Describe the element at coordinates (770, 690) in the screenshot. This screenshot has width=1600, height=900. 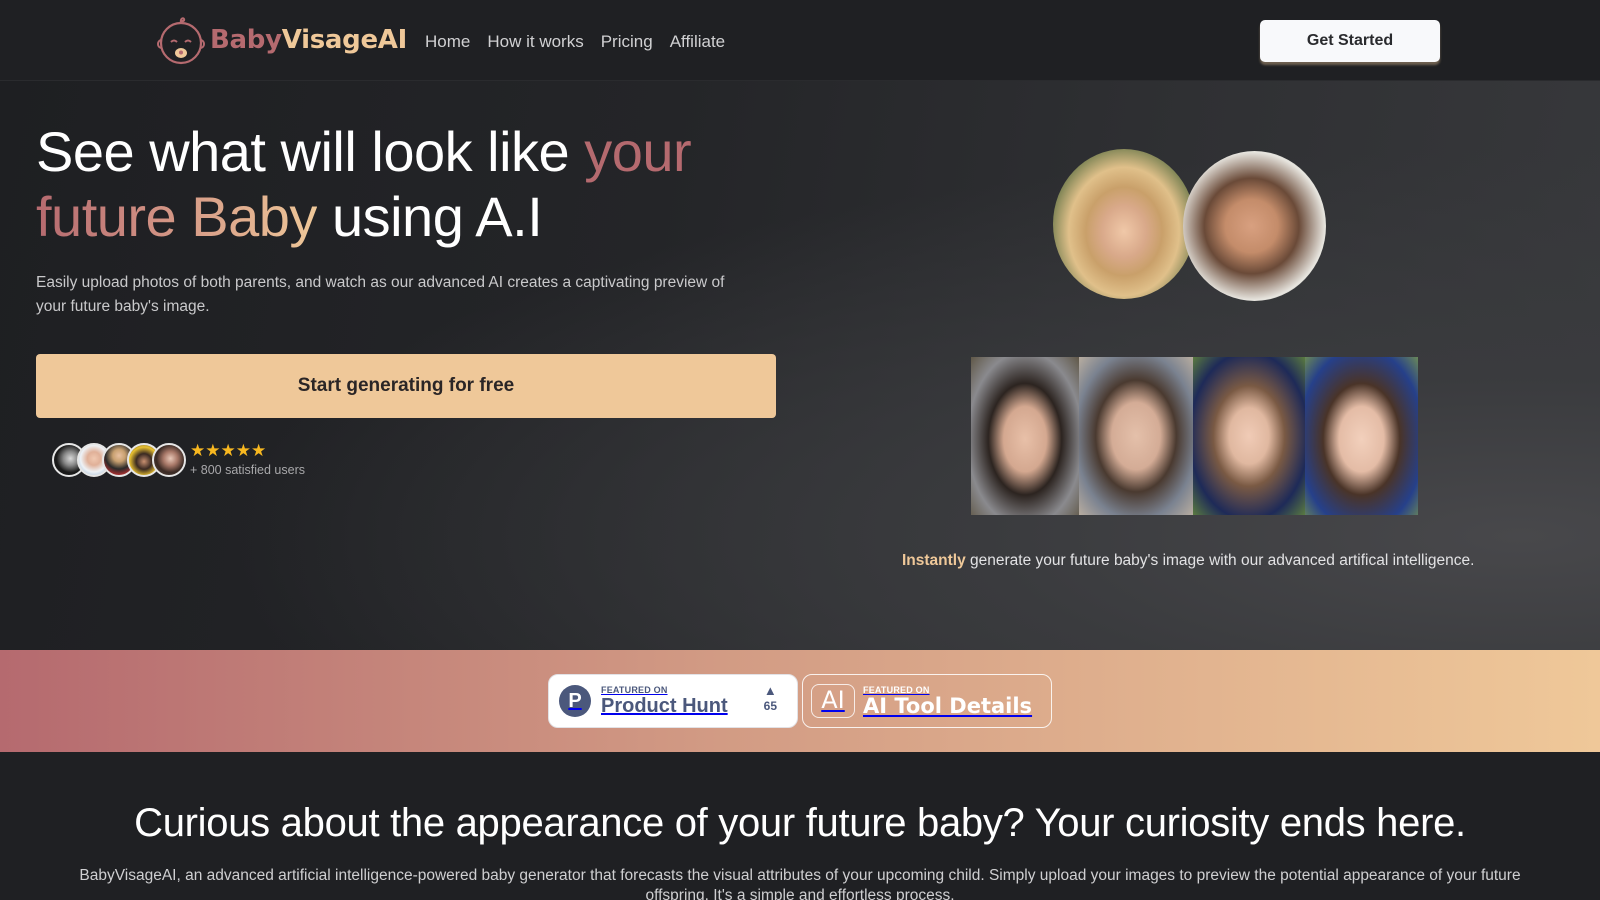
I see `upvote-icon: ▲` at that location.